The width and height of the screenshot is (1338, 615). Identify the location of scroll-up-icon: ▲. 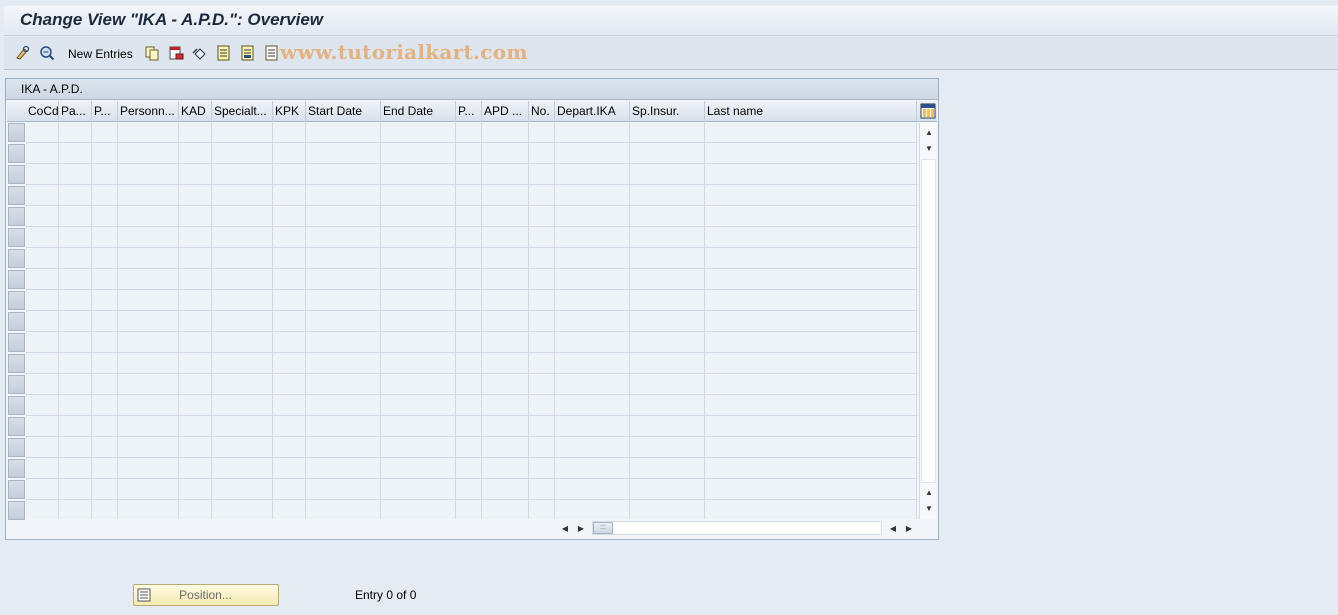
(929, 132).